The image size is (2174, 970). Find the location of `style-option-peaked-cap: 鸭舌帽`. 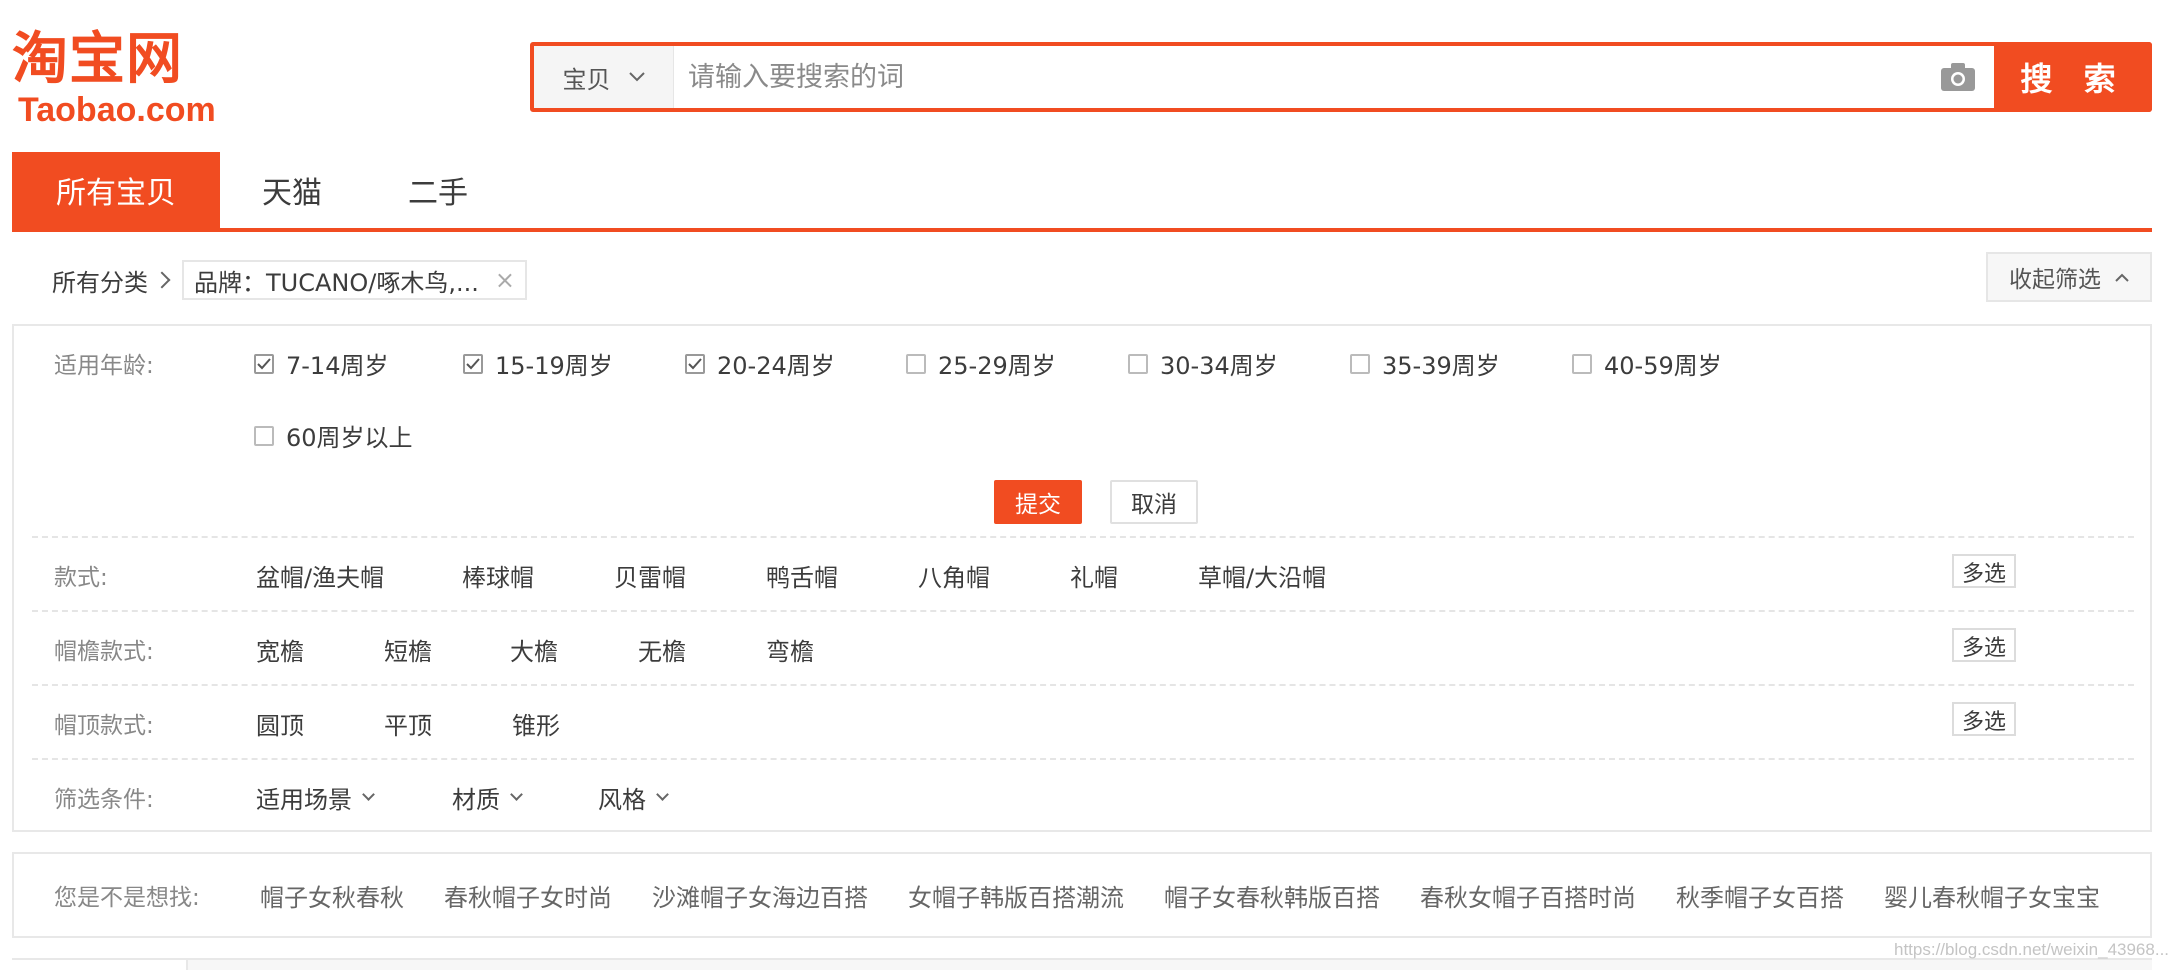

style-option-peaked-cap: 鸭舌帽 is located at coordinates (802, 575).